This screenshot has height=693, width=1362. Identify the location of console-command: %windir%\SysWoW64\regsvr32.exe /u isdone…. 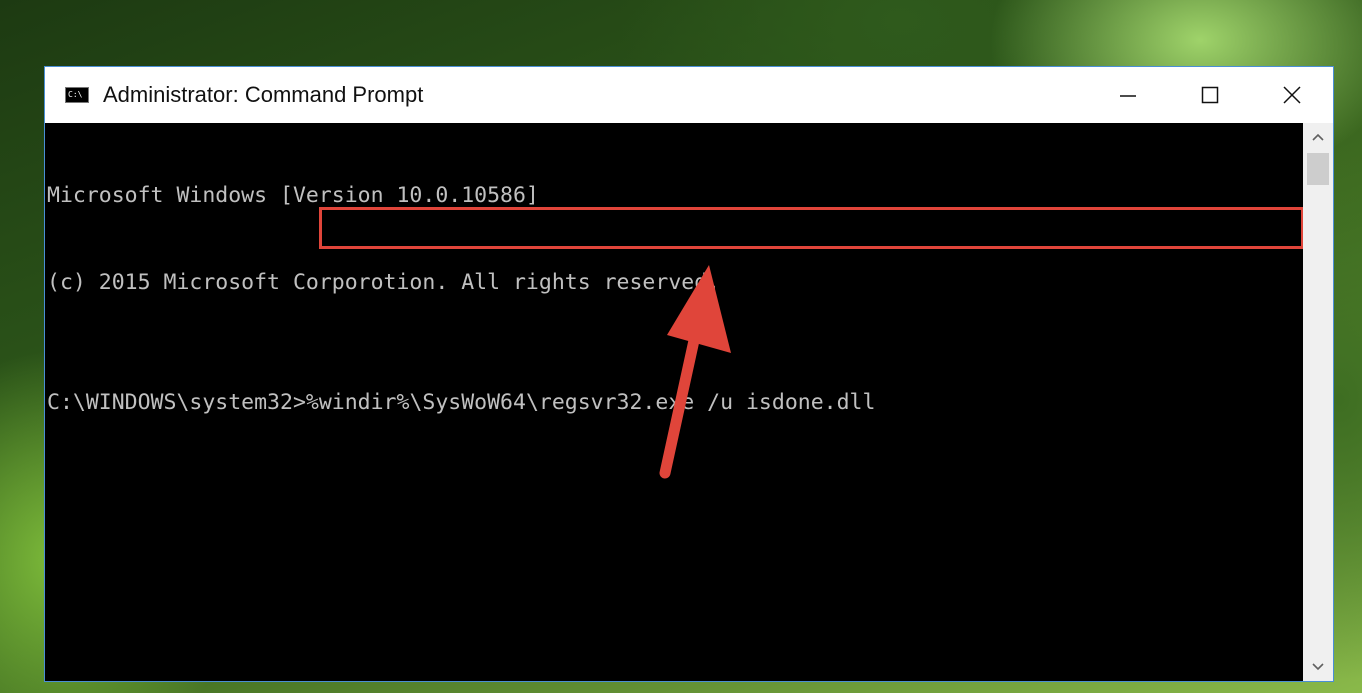
(590, 402).